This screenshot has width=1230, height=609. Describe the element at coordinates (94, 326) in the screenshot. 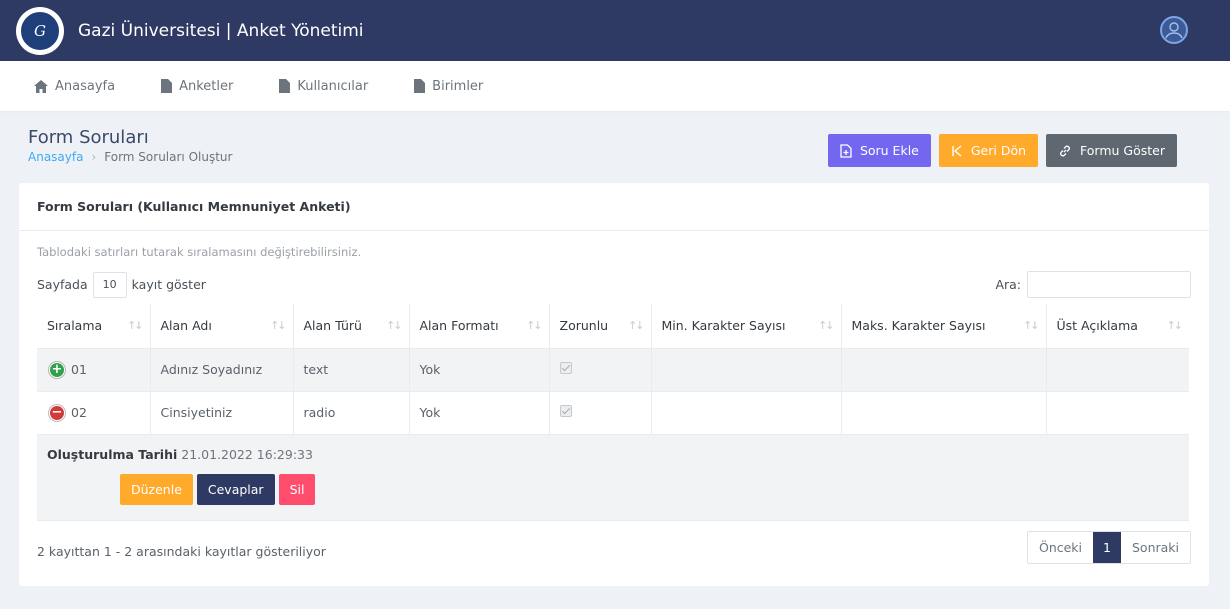

I see `column-header-order: Sıralama ↑↓` at that location.